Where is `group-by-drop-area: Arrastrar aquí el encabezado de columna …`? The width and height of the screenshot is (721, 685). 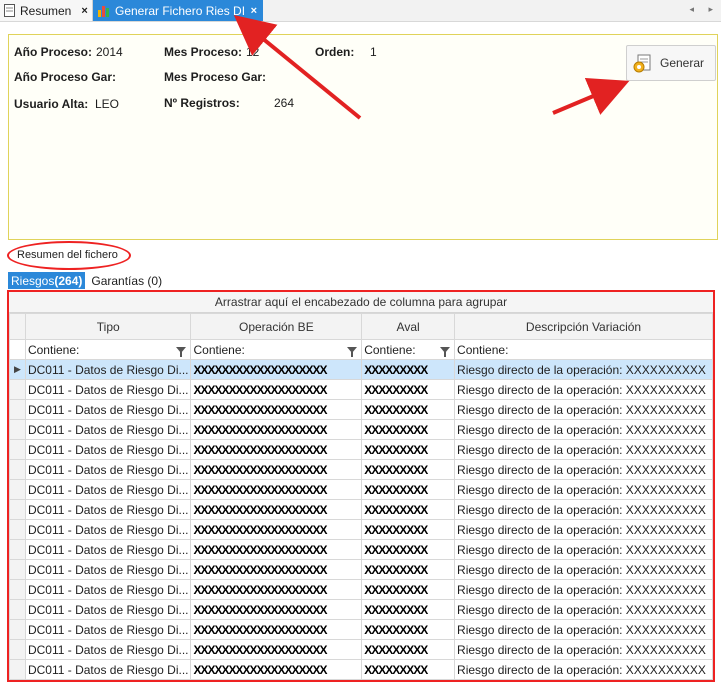
group-by-drop-area: Arrastrar aquí el encabezado de columna … is located at coordinates (361, 302).